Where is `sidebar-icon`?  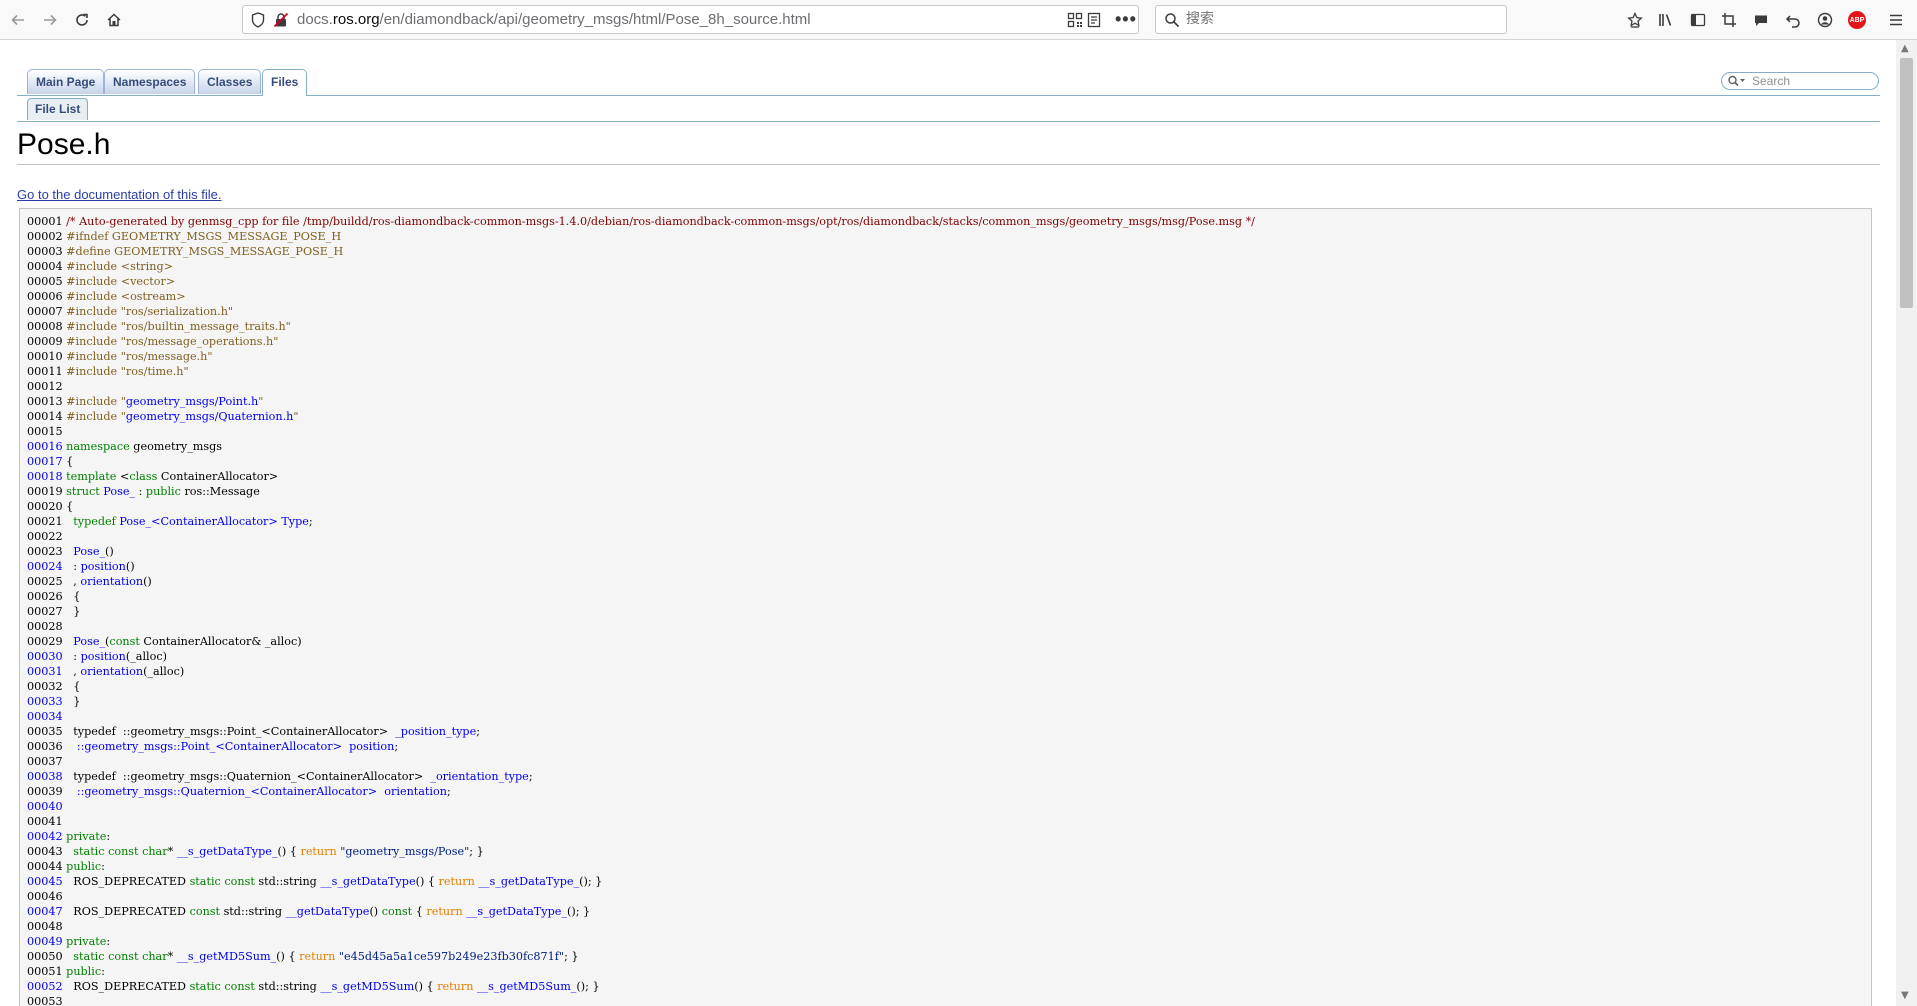
sidebar-icon is located at coordinates (1698, 20).